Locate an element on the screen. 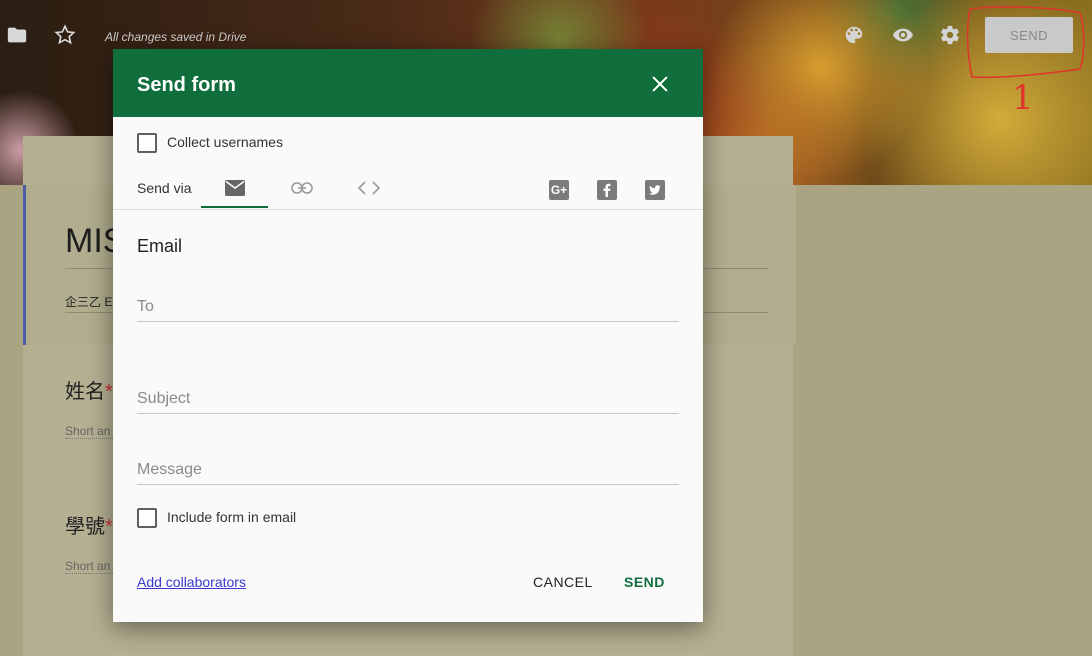 The height and width of the screenshot is (656, 1092). tab-email is located at coordinates (234, 188).